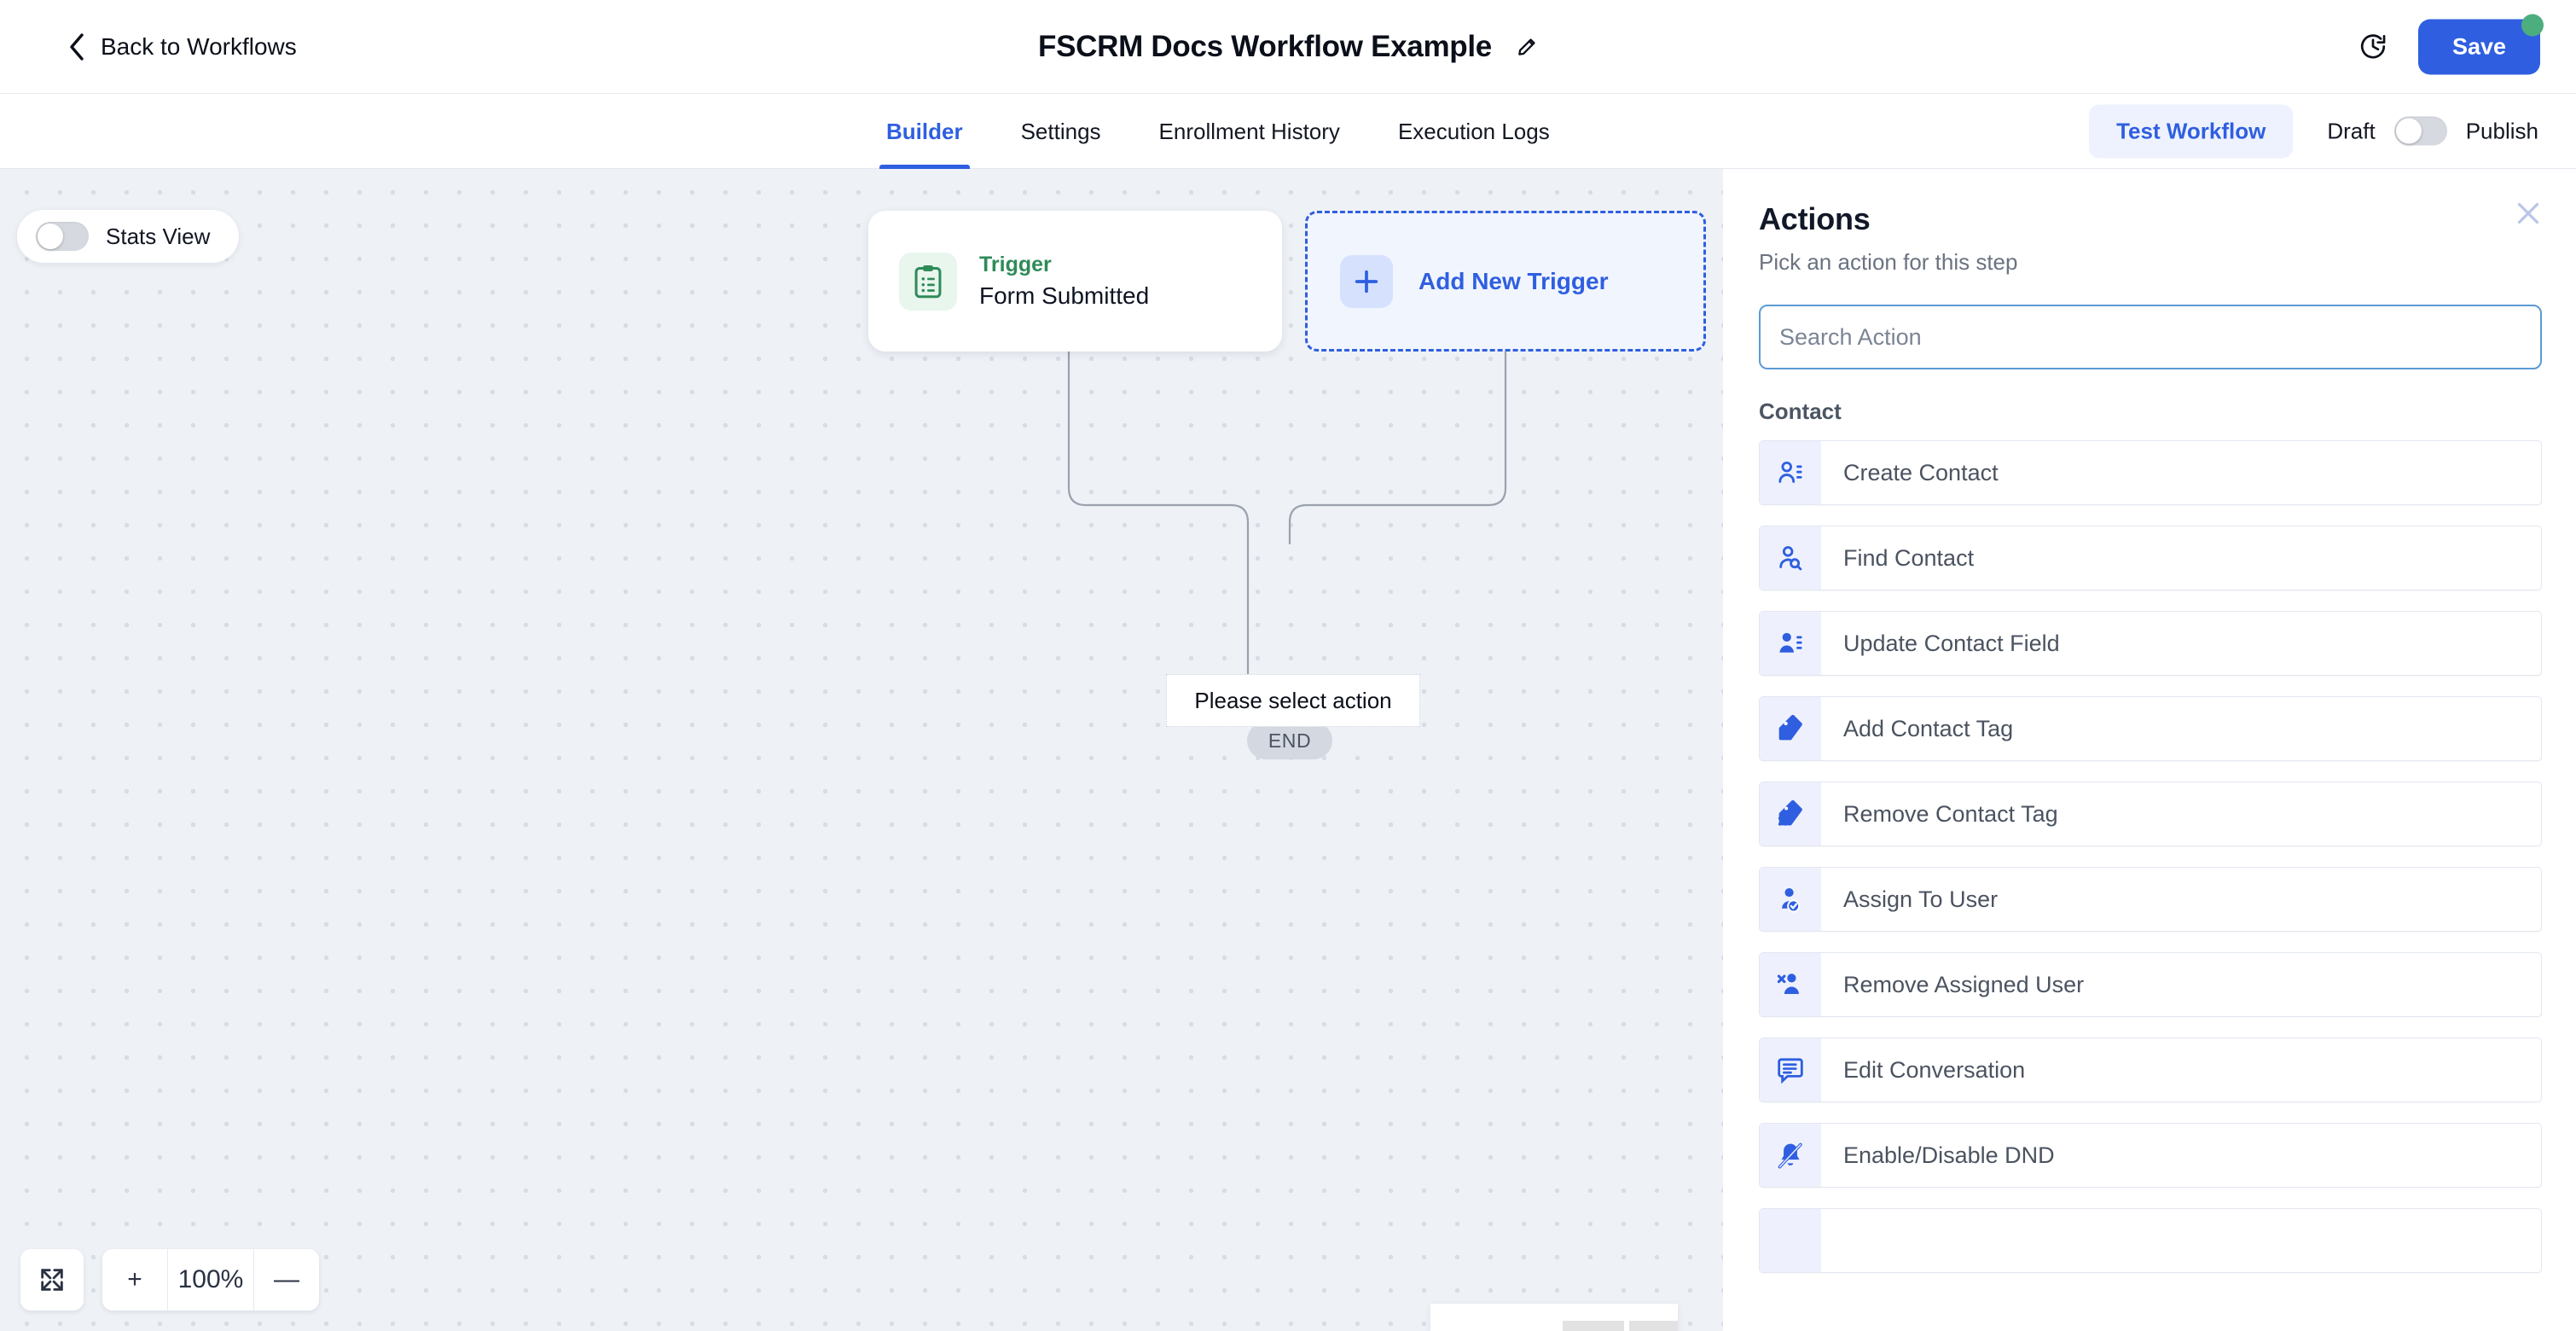 The height and width of the screenshot is (1331, 2576). What do you see at coordinates (1790, 984) in the screenshot?
I see `person-remove-icon` at bounding box center [1790, 984].